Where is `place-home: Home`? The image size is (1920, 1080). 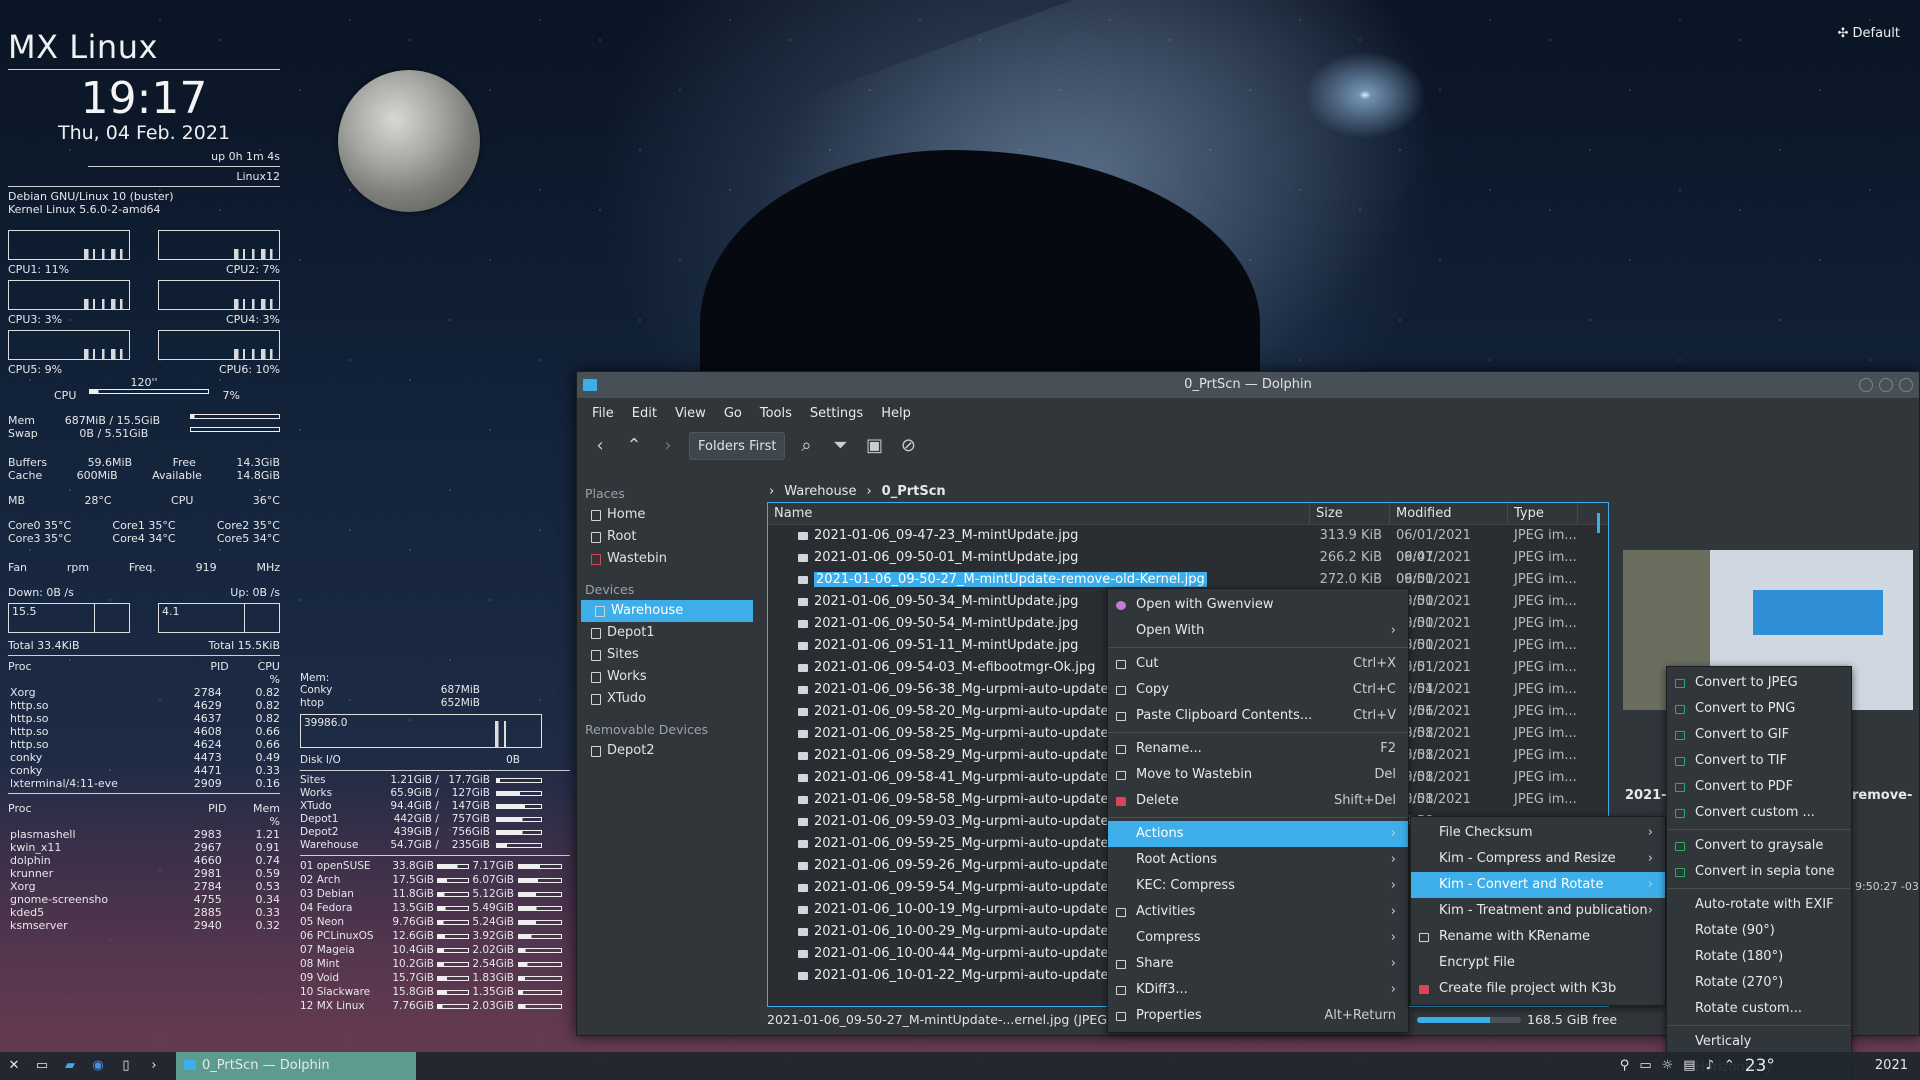 place-home: Home is located at coordinates (667, 515).